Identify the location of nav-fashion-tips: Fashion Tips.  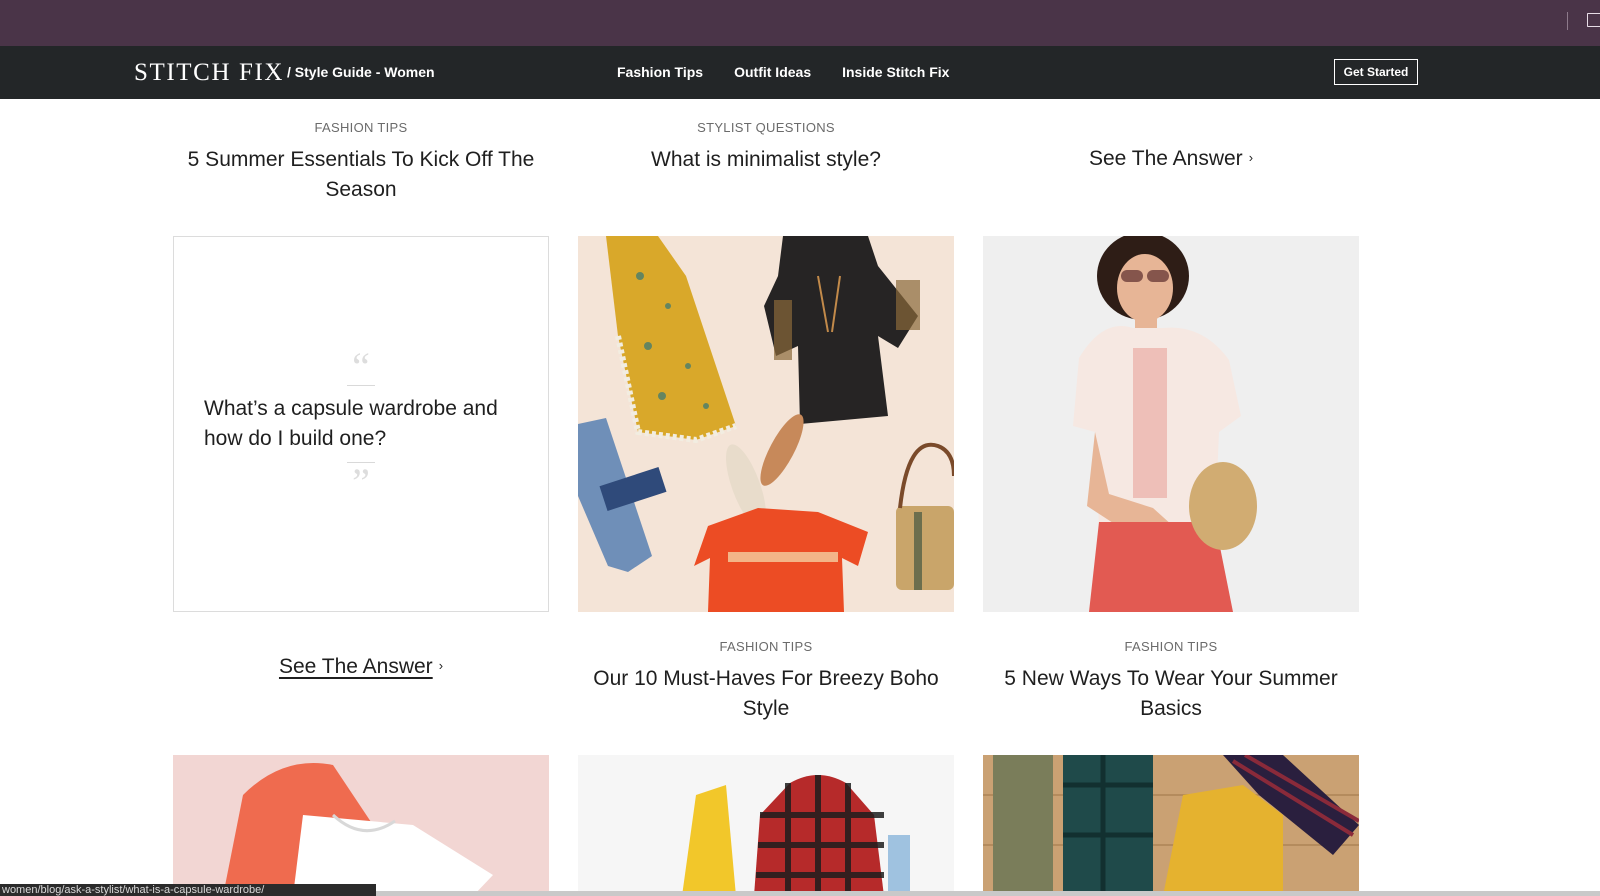
(660, 72).